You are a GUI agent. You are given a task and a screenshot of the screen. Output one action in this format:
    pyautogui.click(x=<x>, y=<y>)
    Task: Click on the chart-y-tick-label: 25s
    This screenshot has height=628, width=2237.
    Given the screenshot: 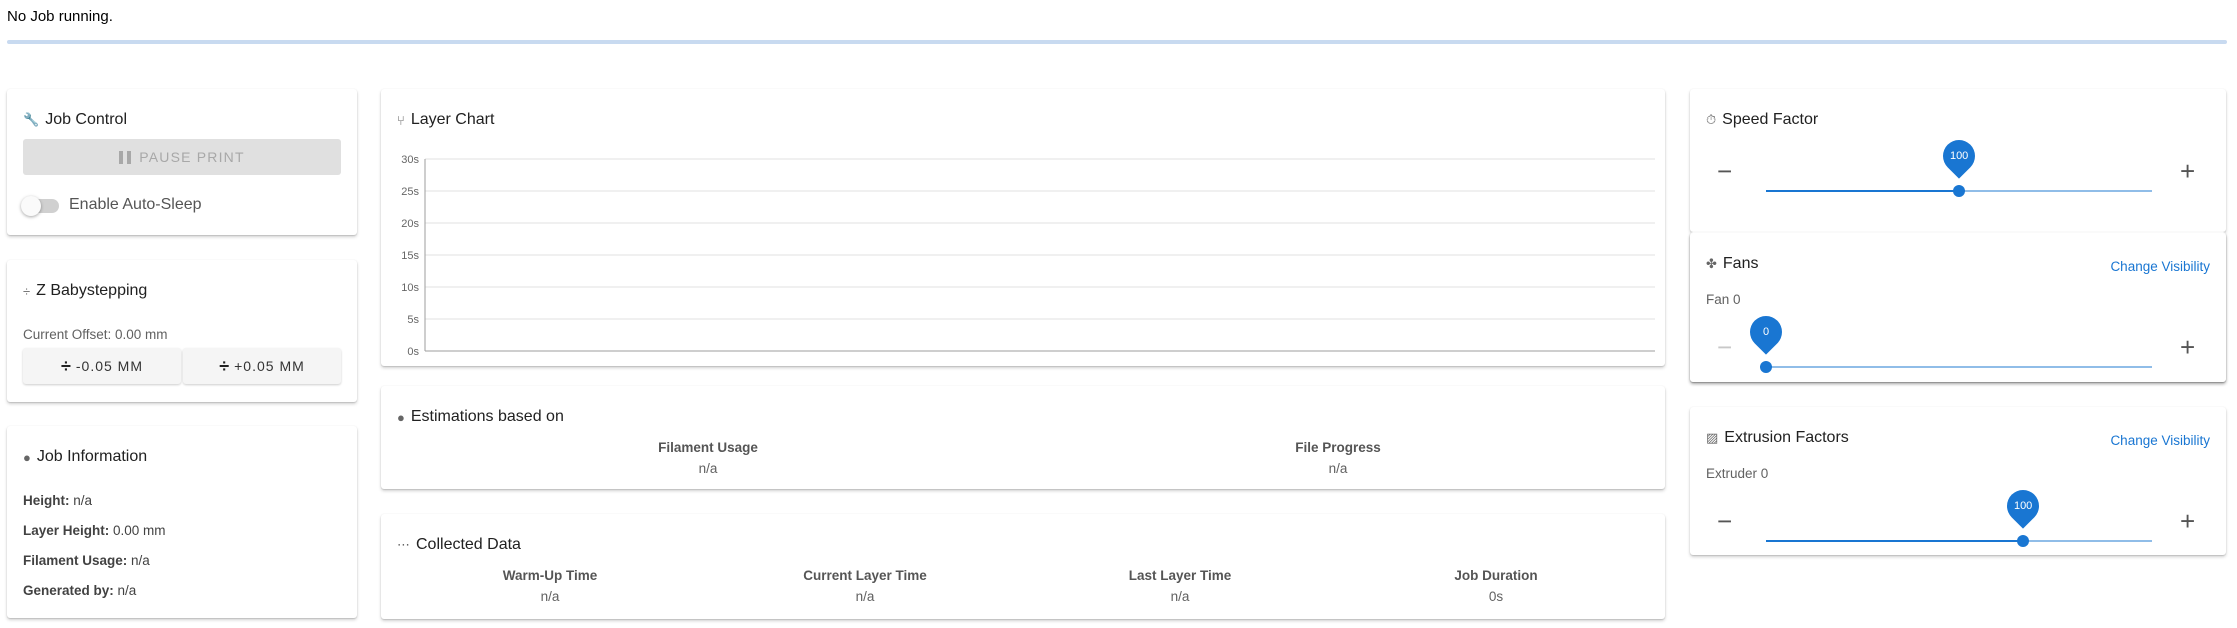 What is the action you would take?
    pyautogui.click(x=410, y=192)
    